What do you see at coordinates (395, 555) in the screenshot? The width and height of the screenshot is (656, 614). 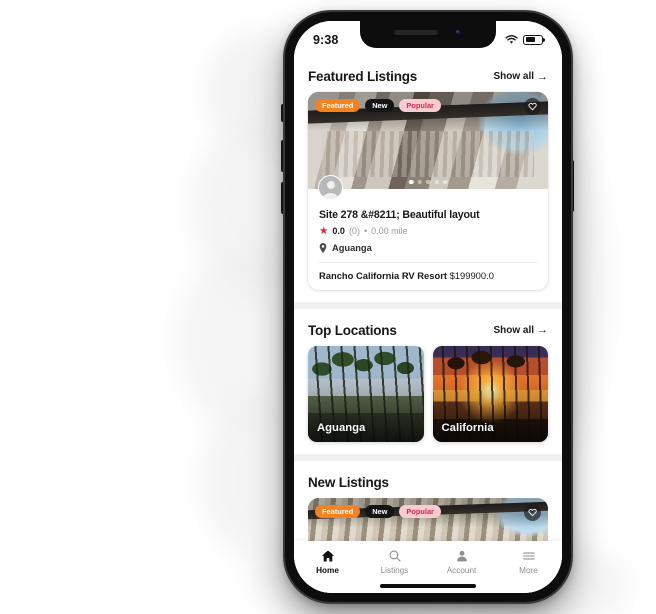 I see `search-icon` at bounding box center [395, 555].